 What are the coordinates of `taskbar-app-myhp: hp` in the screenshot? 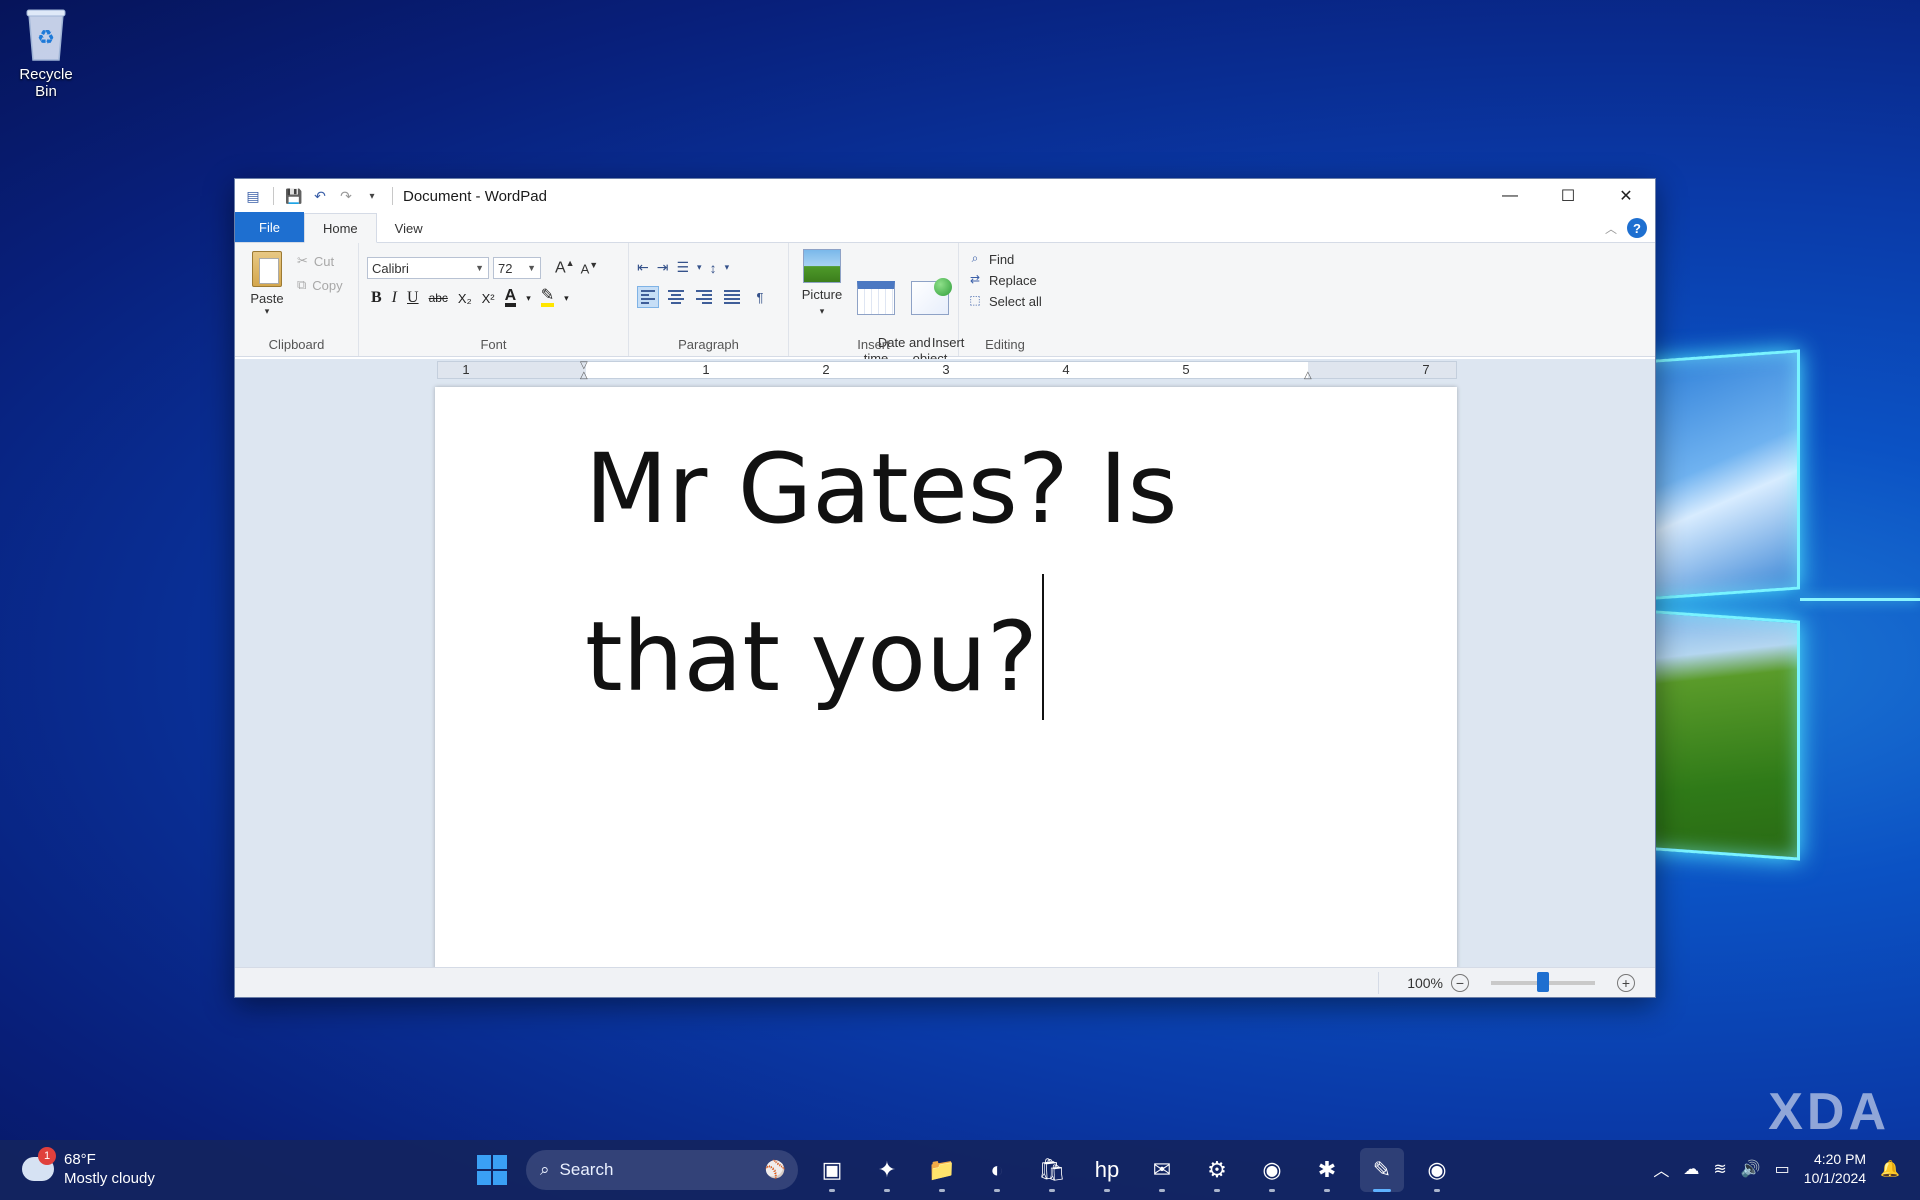 It's located at (1107, 1170).